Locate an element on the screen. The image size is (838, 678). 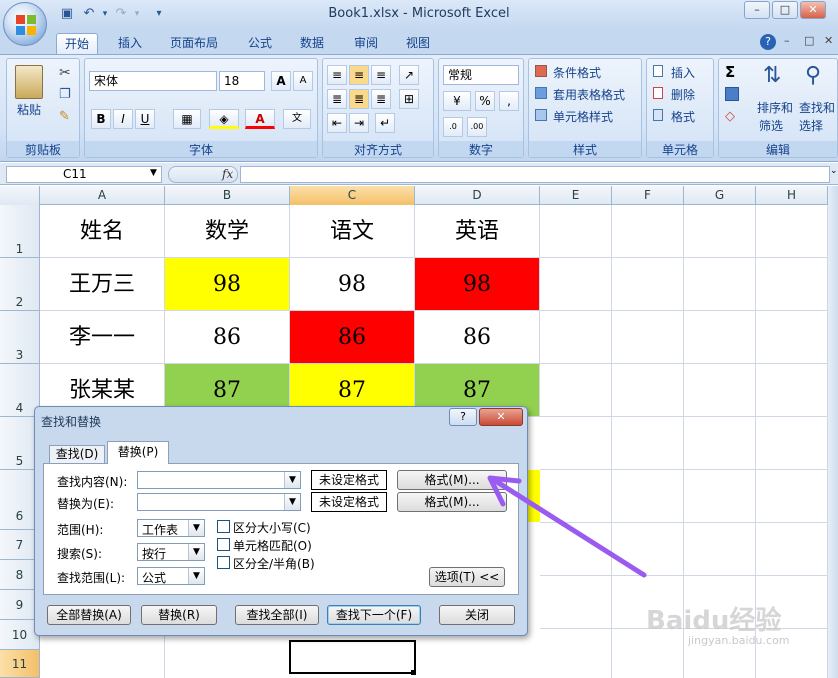
dialog-close-x-icon: ✕ is located at coordinates (501, 417).